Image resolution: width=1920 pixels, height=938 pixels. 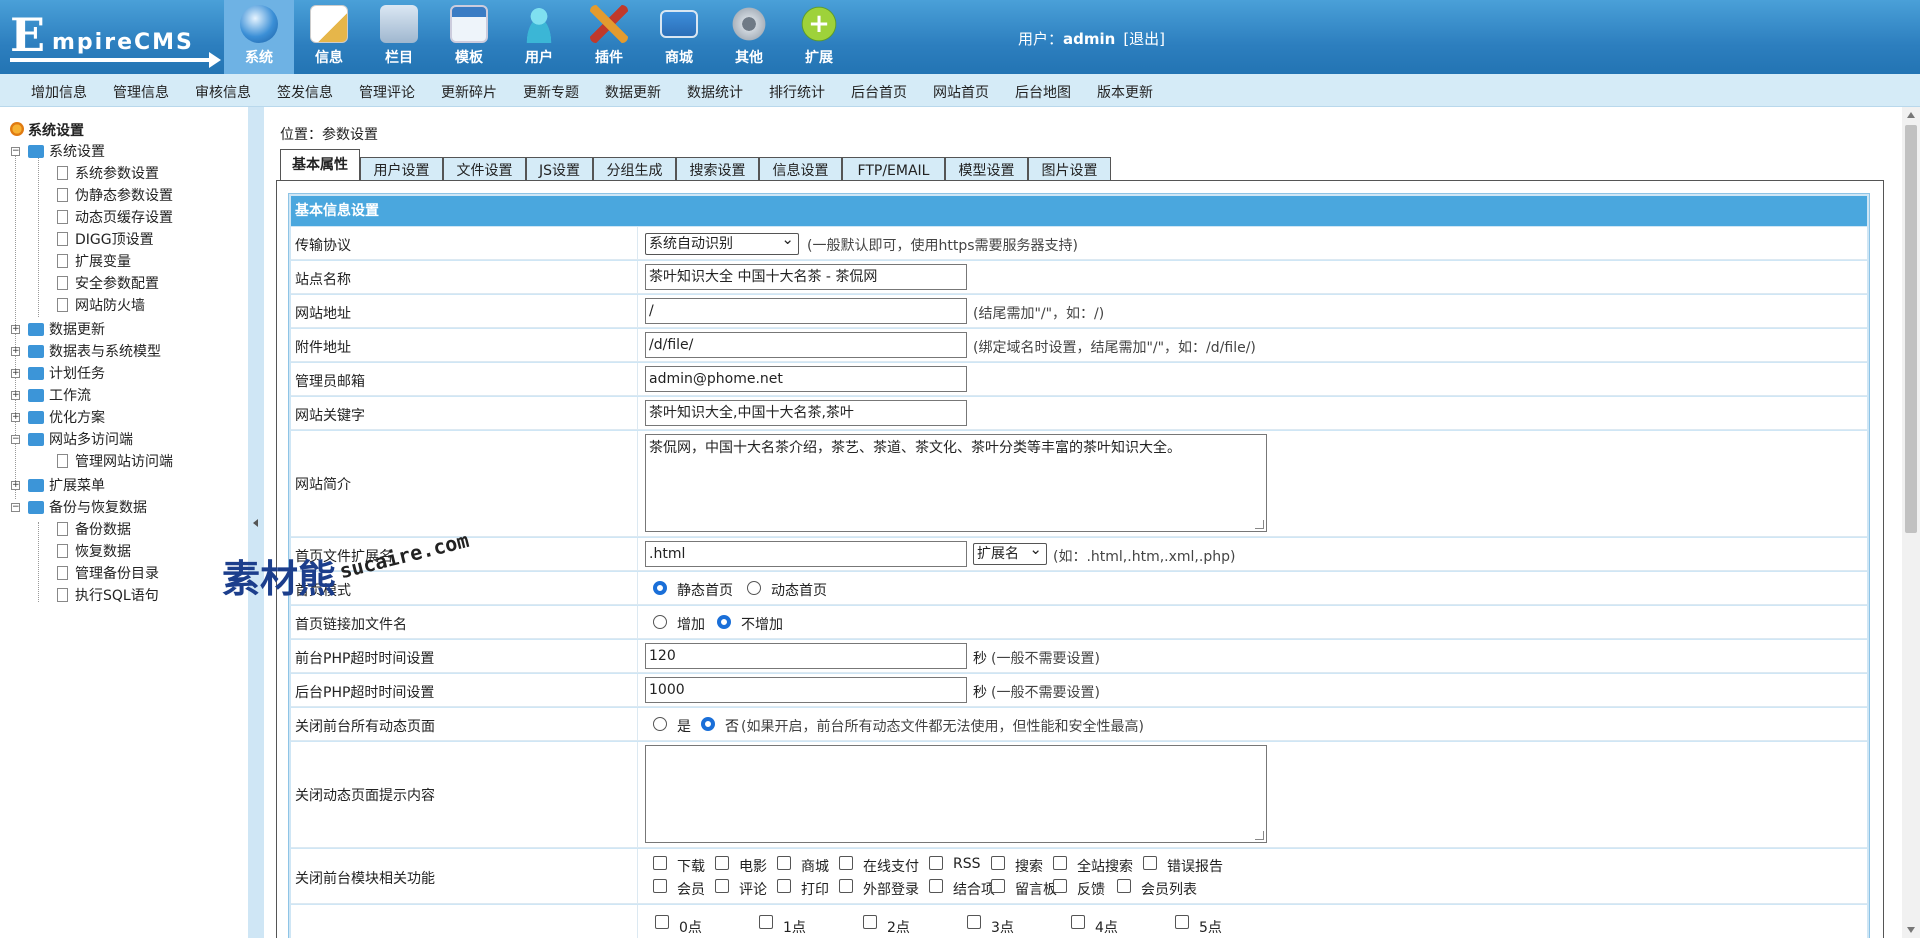 What do you see at coordinates (806, 311) in the screenshot?
I see `site-url-input: /` at bounding box center [806, 311].